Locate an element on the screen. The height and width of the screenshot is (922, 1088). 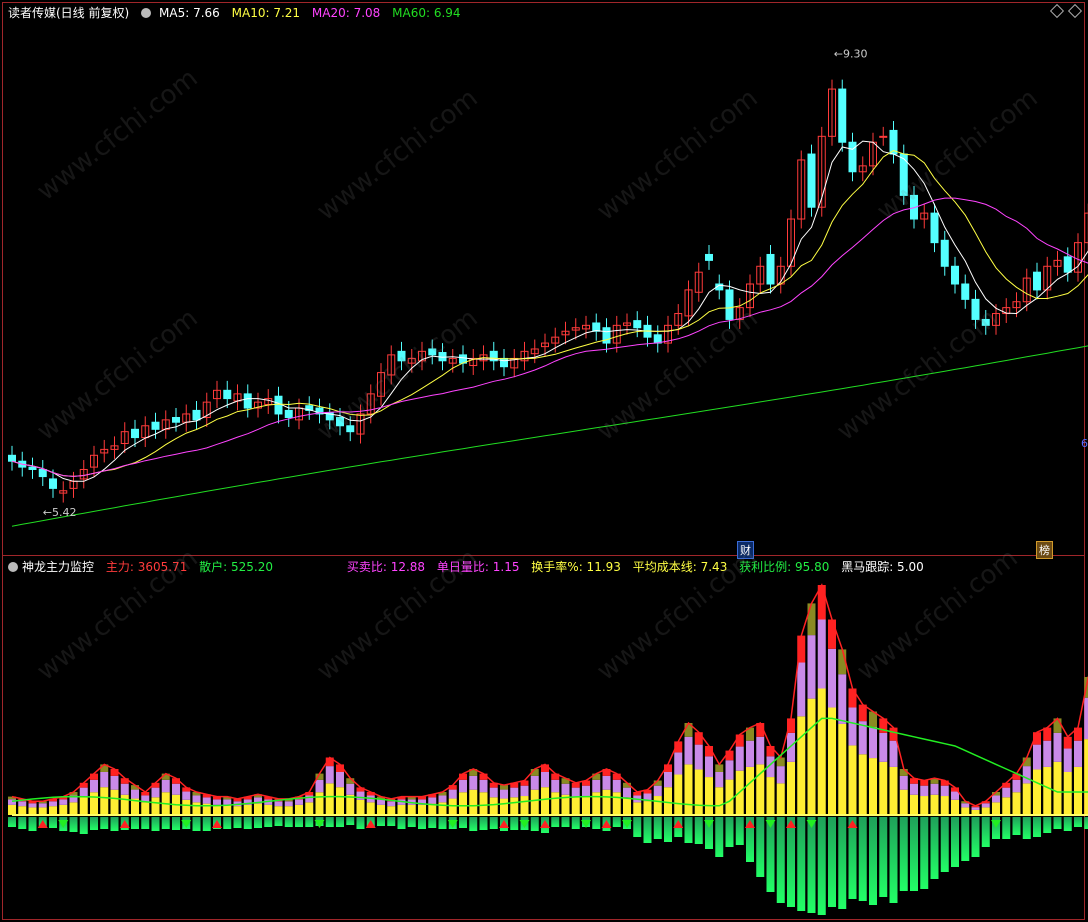
settings-icon is located at coordinates (146, 13).